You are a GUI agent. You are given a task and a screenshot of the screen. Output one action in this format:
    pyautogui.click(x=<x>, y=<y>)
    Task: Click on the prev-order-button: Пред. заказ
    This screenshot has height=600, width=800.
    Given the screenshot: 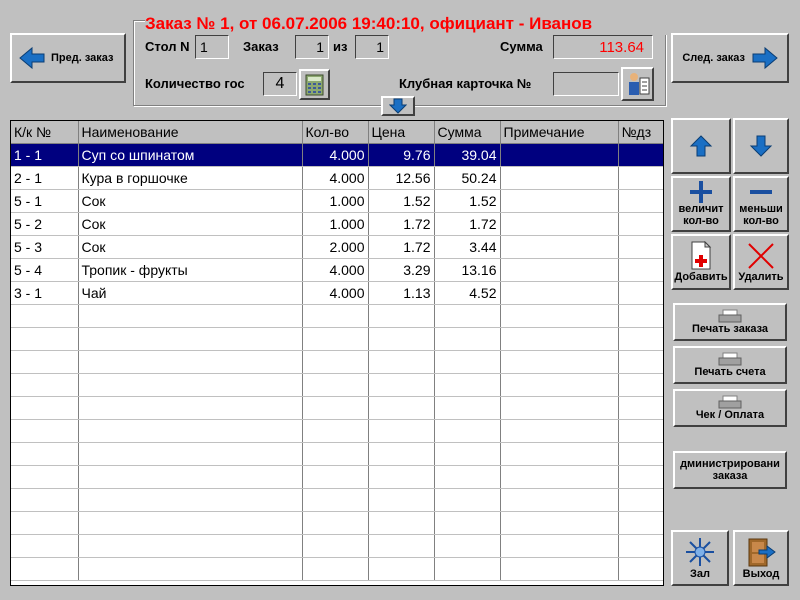 What is the action you would take?
    pyautogui.click(x=68, y=58)
    